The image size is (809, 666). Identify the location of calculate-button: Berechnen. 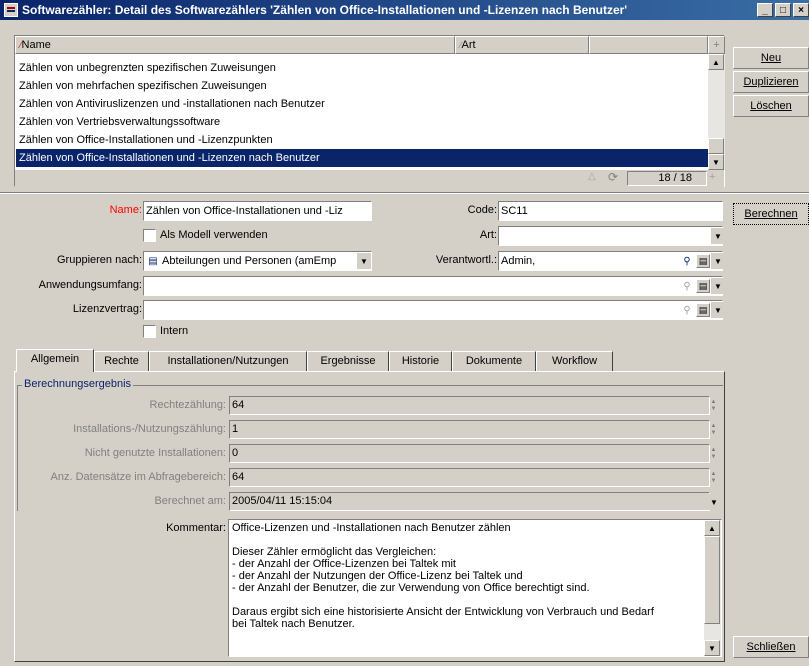
(771, 214).